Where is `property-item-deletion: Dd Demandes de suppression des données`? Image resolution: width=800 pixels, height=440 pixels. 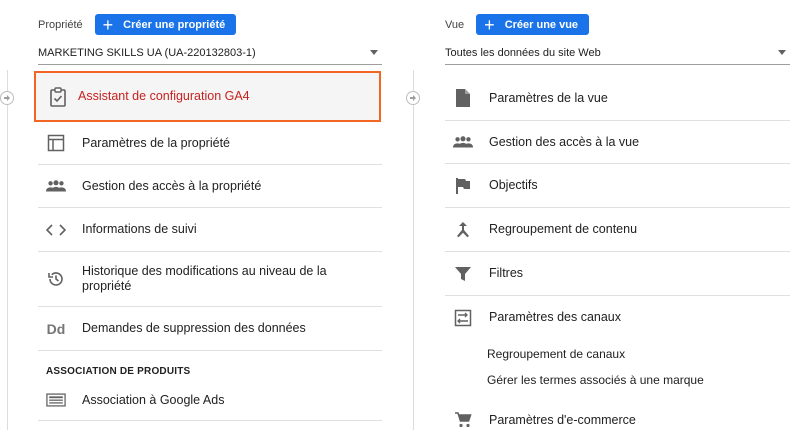 property-item-deletion: Dd Demandes de suppression des données is located at coordinates (210, 328).